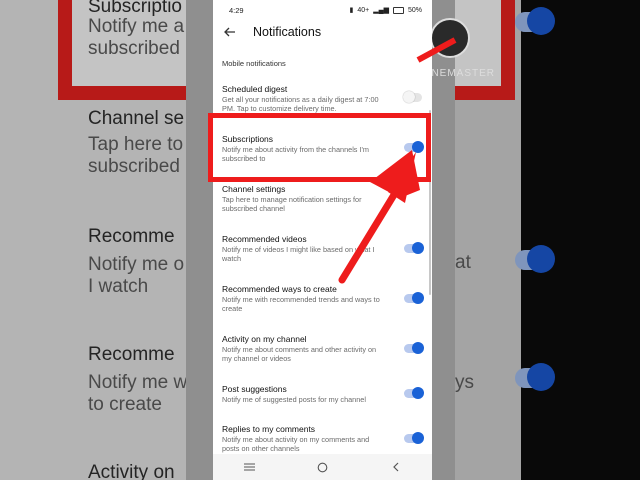  What do you see at coordinates (397, 160) in the screenshot?
I see `red-arrow-icon` at bounding box center [397, 160].